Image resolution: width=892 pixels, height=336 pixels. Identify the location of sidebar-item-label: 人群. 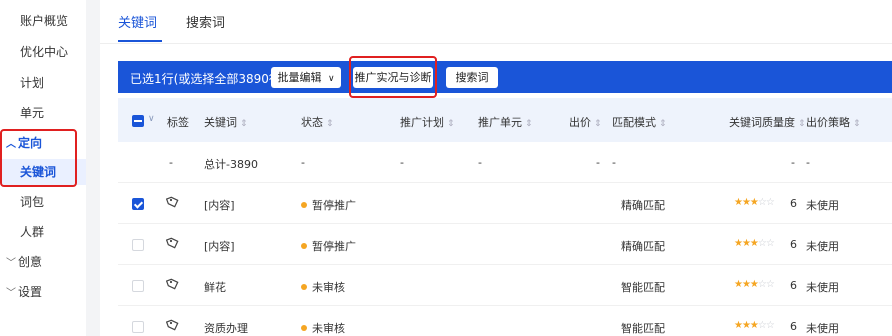
(32, 232).